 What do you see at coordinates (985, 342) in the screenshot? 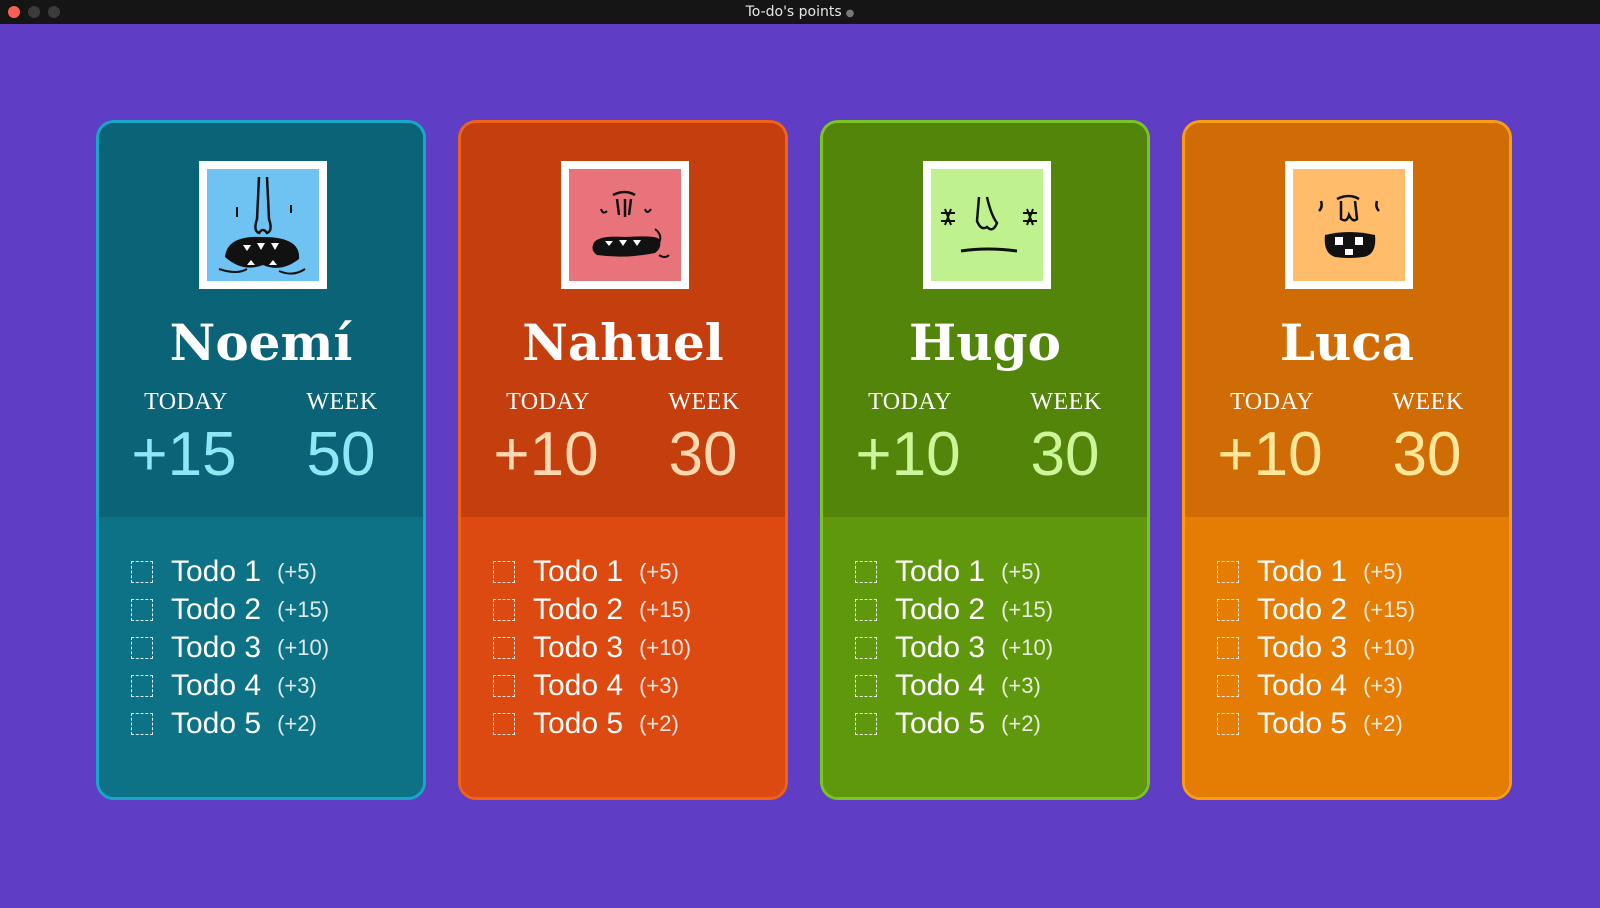
I see `member-name: Hugo` at bounding box center [985, 342].